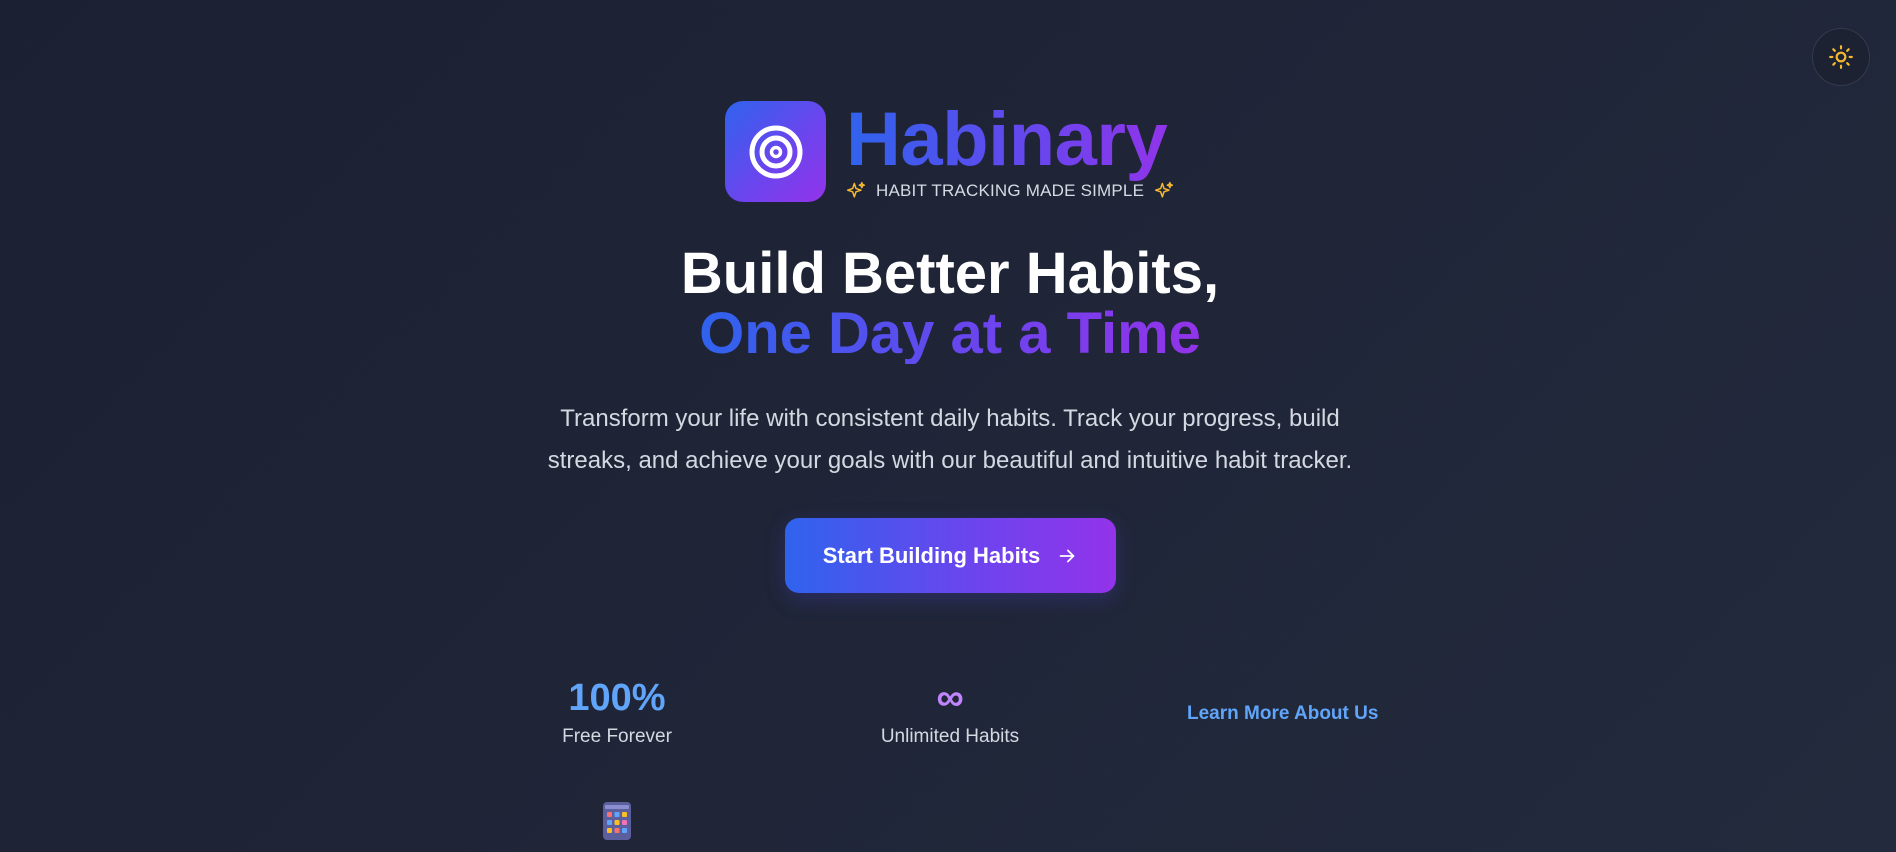 The height and width of the screenshot is (852, 1896). I want to click on theme-toggle-button, so click(1841, 57).